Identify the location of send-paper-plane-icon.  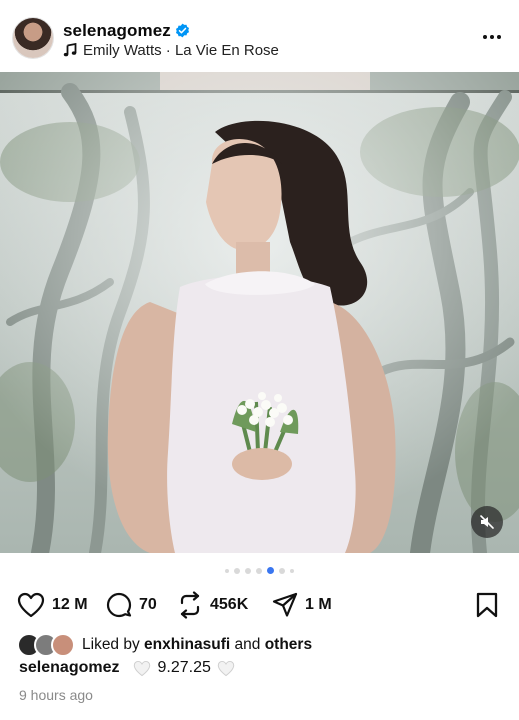
(285, 604).